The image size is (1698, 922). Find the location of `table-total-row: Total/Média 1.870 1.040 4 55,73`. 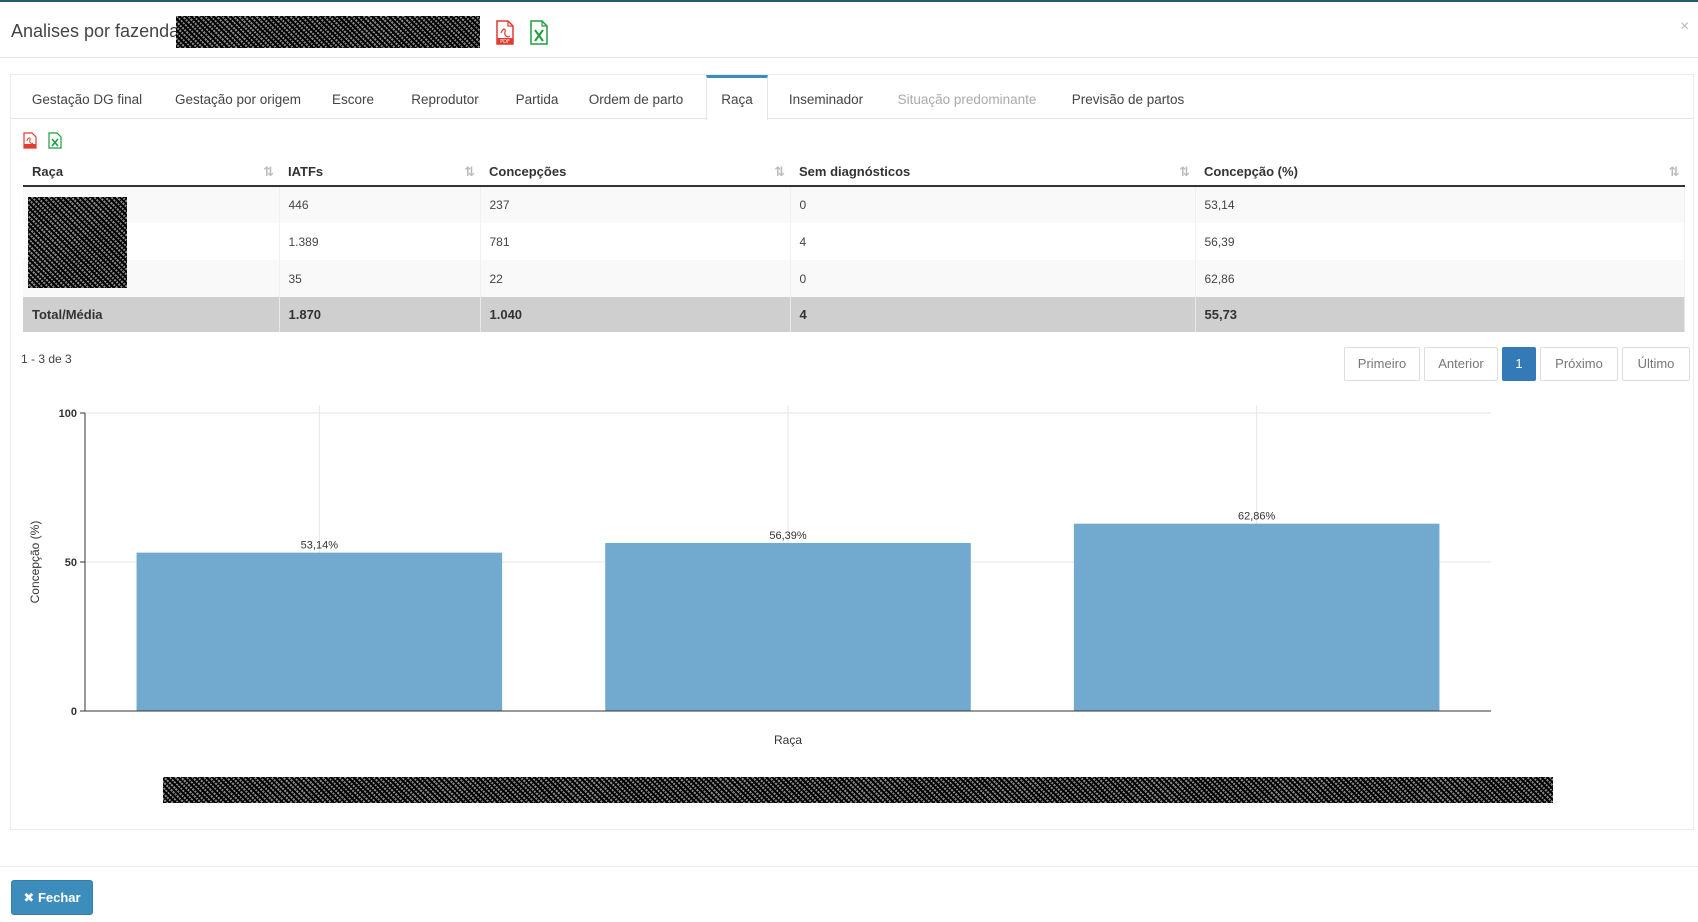

table-total-row: Total/Média 1.870 1.040 4 55,73 is located at coordinates (854, 314).